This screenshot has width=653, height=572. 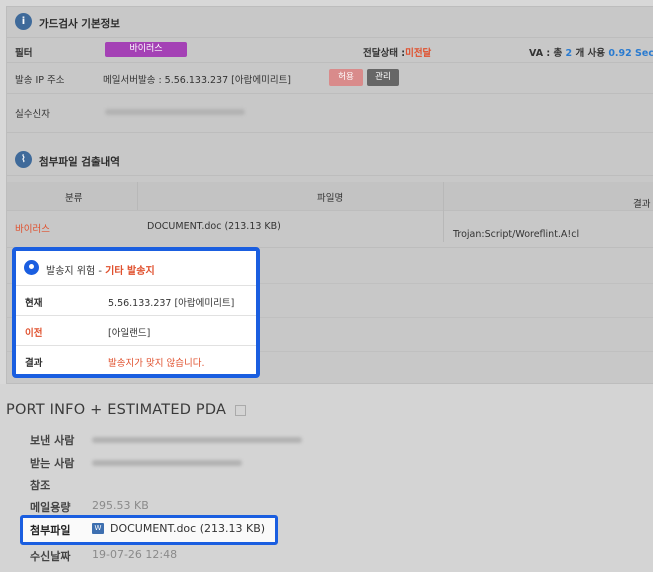 What do you see at coordinates (330, 198) in the screenshot?
I see `col-filename: 파일명` at bounding box center [330, 198].